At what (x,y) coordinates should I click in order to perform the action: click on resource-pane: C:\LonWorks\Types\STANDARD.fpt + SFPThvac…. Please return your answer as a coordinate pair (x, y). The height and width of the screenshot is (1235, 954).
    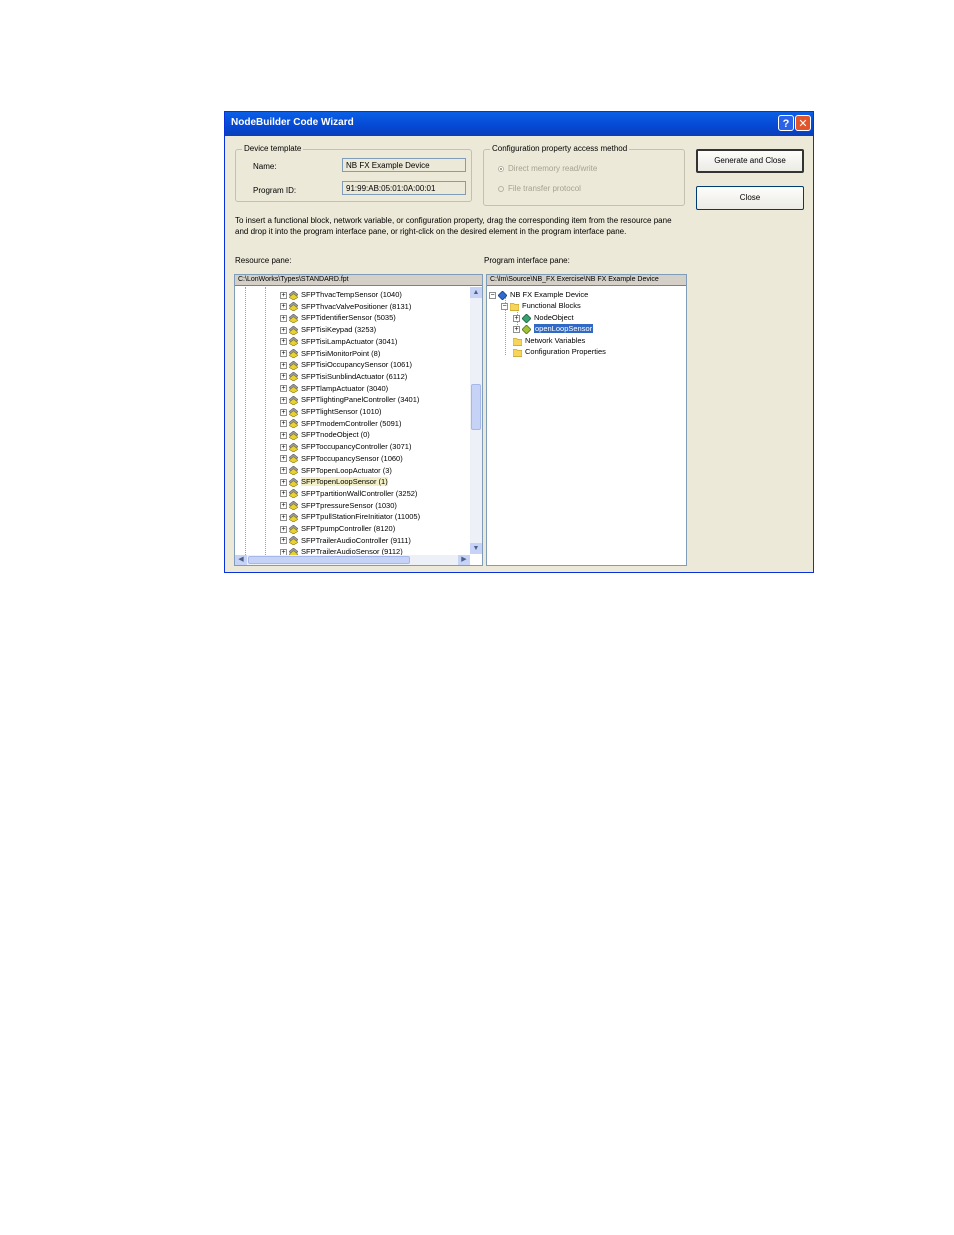
    Looking at the image, I should click on (358, 420).